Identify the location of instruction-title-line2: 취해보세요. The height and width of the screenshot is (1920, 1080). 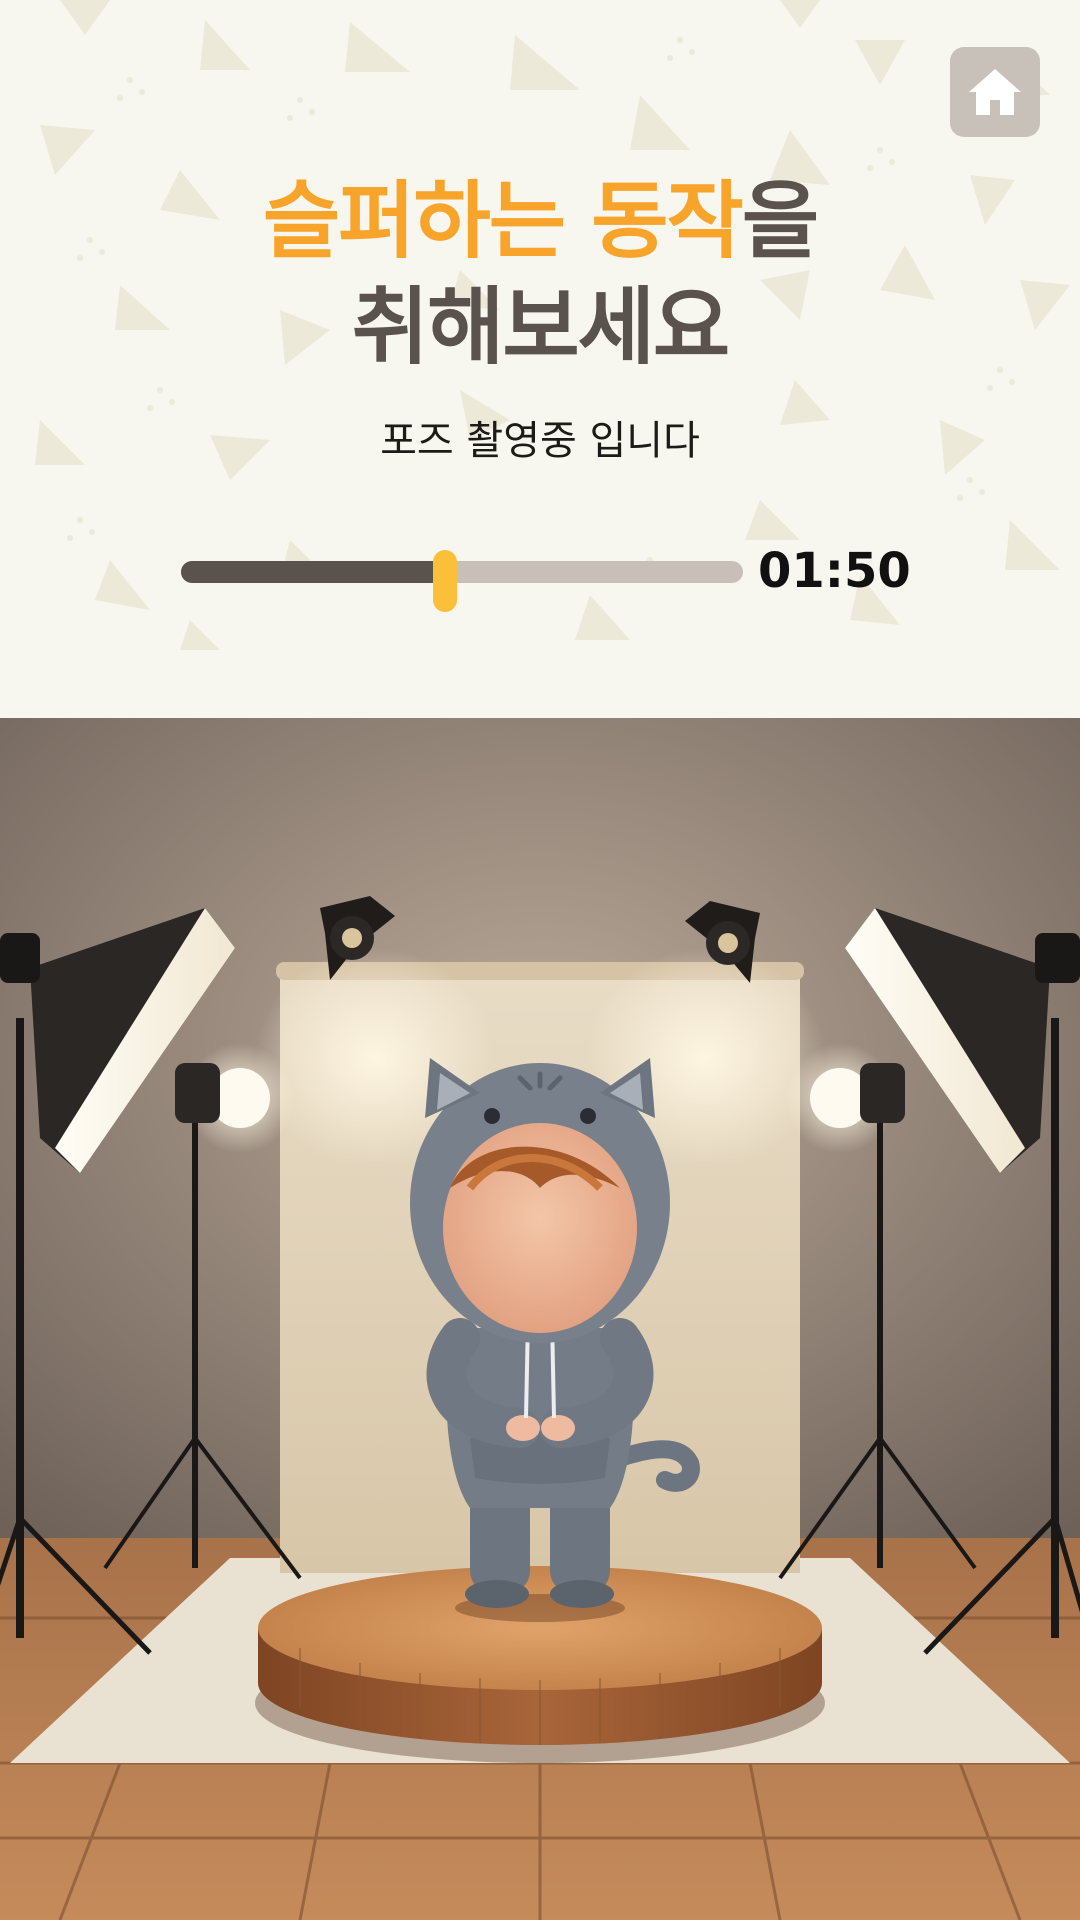
(540, 327).